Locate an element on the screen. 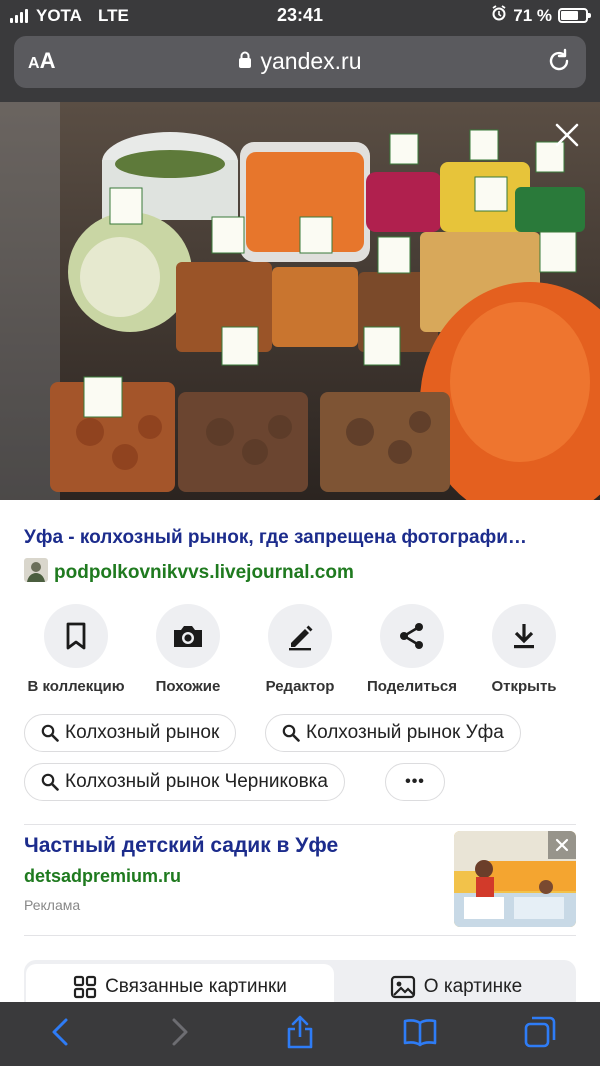 This screenshot has width=600, height=1066. more-searches-button: ••• is located at coordinates (415, 782).